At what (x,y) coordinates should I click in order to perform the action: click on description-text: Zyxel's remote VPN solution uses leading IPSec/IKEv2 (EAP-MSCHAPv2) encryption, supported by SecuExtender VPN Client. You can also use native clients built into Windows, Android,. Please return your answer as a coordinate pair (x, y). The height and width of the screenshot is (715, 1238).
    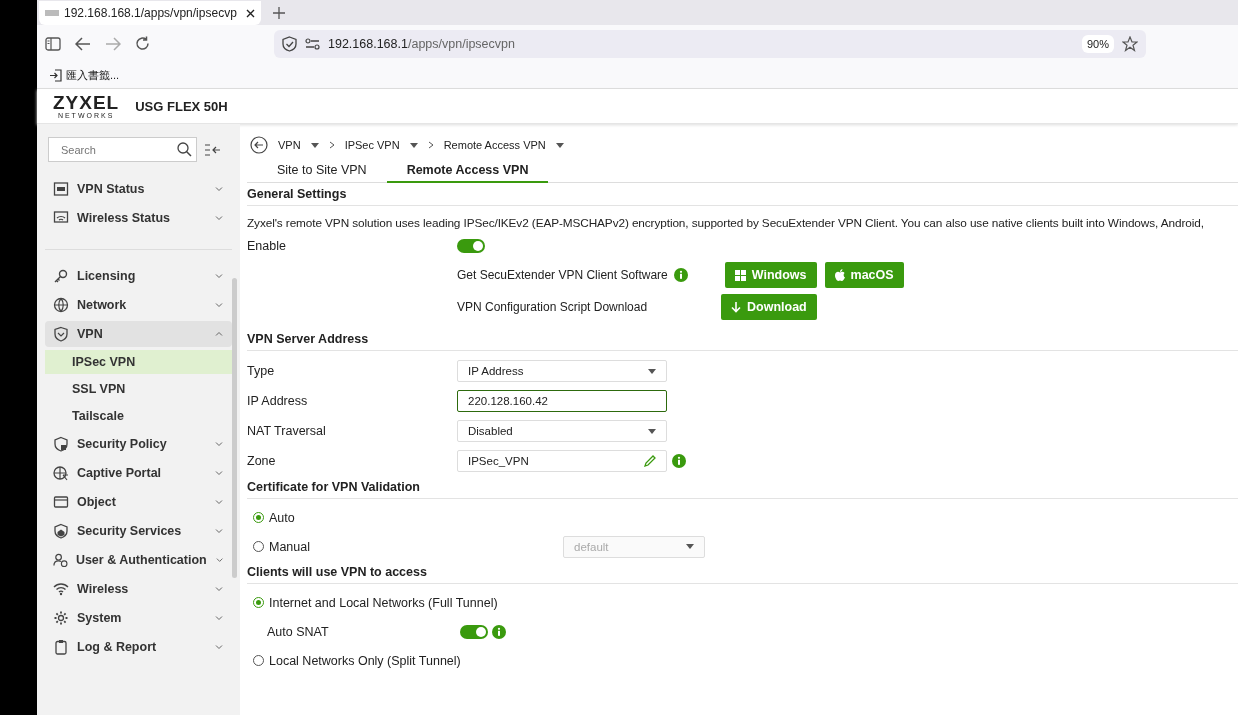
    Looking at the image, I should click on (726, 223).